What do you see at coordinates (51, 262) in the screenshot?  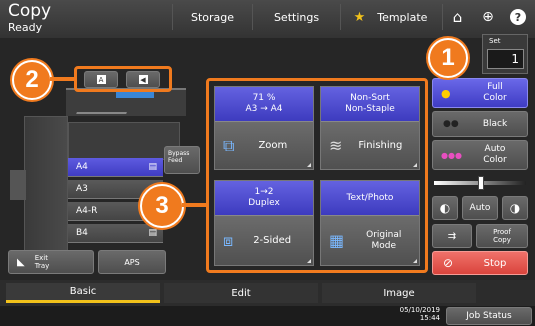 I see `exit-tray-button: ◣ Exit Tray` at bounding box center [51, 262].